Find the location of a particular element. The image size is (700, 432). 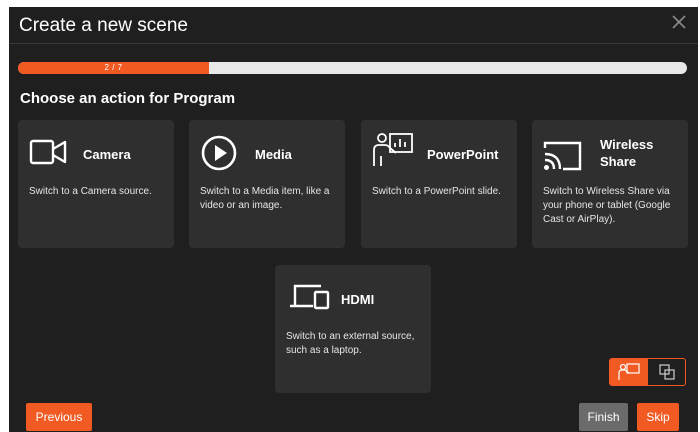

play-icon is located at coordinates (219, 153).